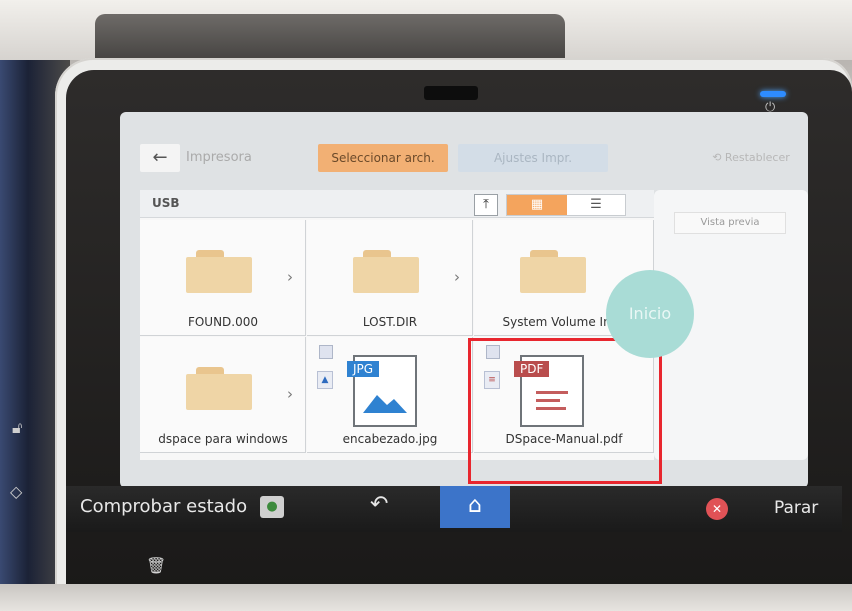 The width and height of the screenshot is (852, 611). Describe the element at coordinates (163, 506) in the screenshot. I see `check-status-button: Comprobar estado` at that location.